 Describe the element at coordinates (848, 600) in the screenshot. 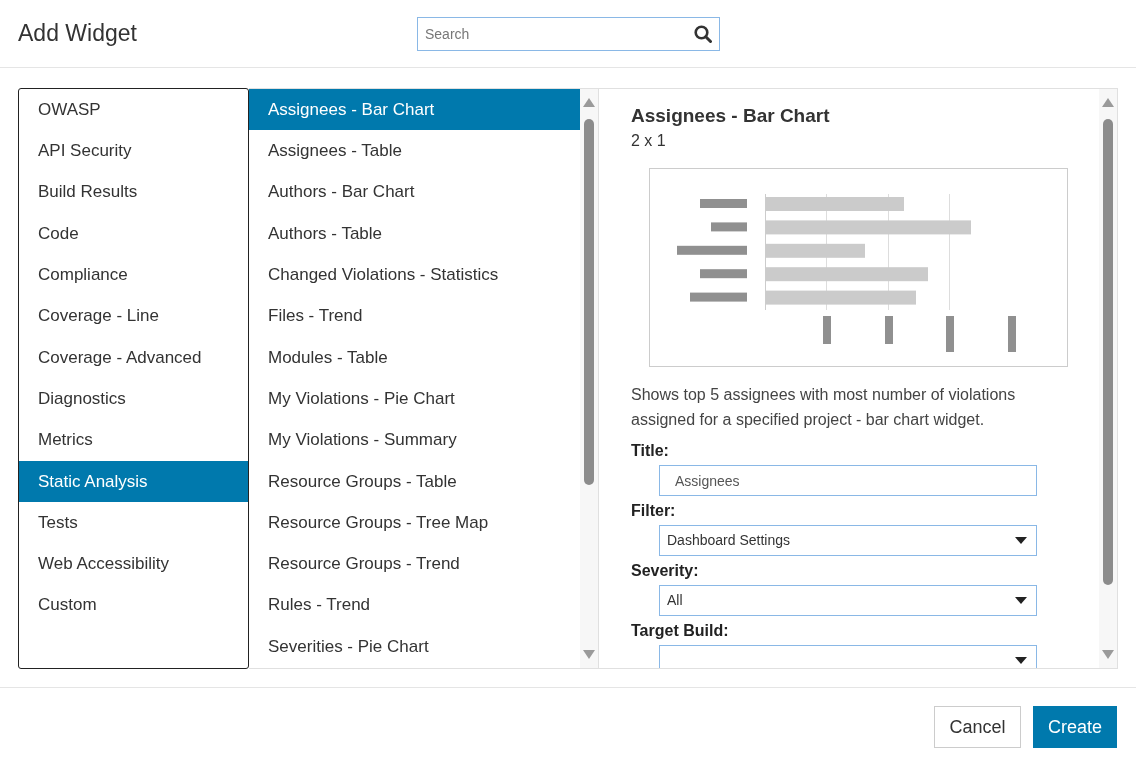

I see `dropdown-field: All` at that location.